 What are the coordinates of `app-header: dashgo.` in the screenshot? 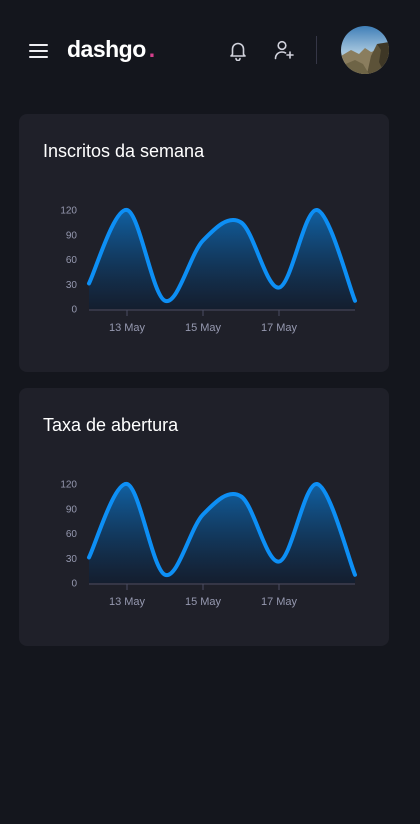 It's located at (210, 50).